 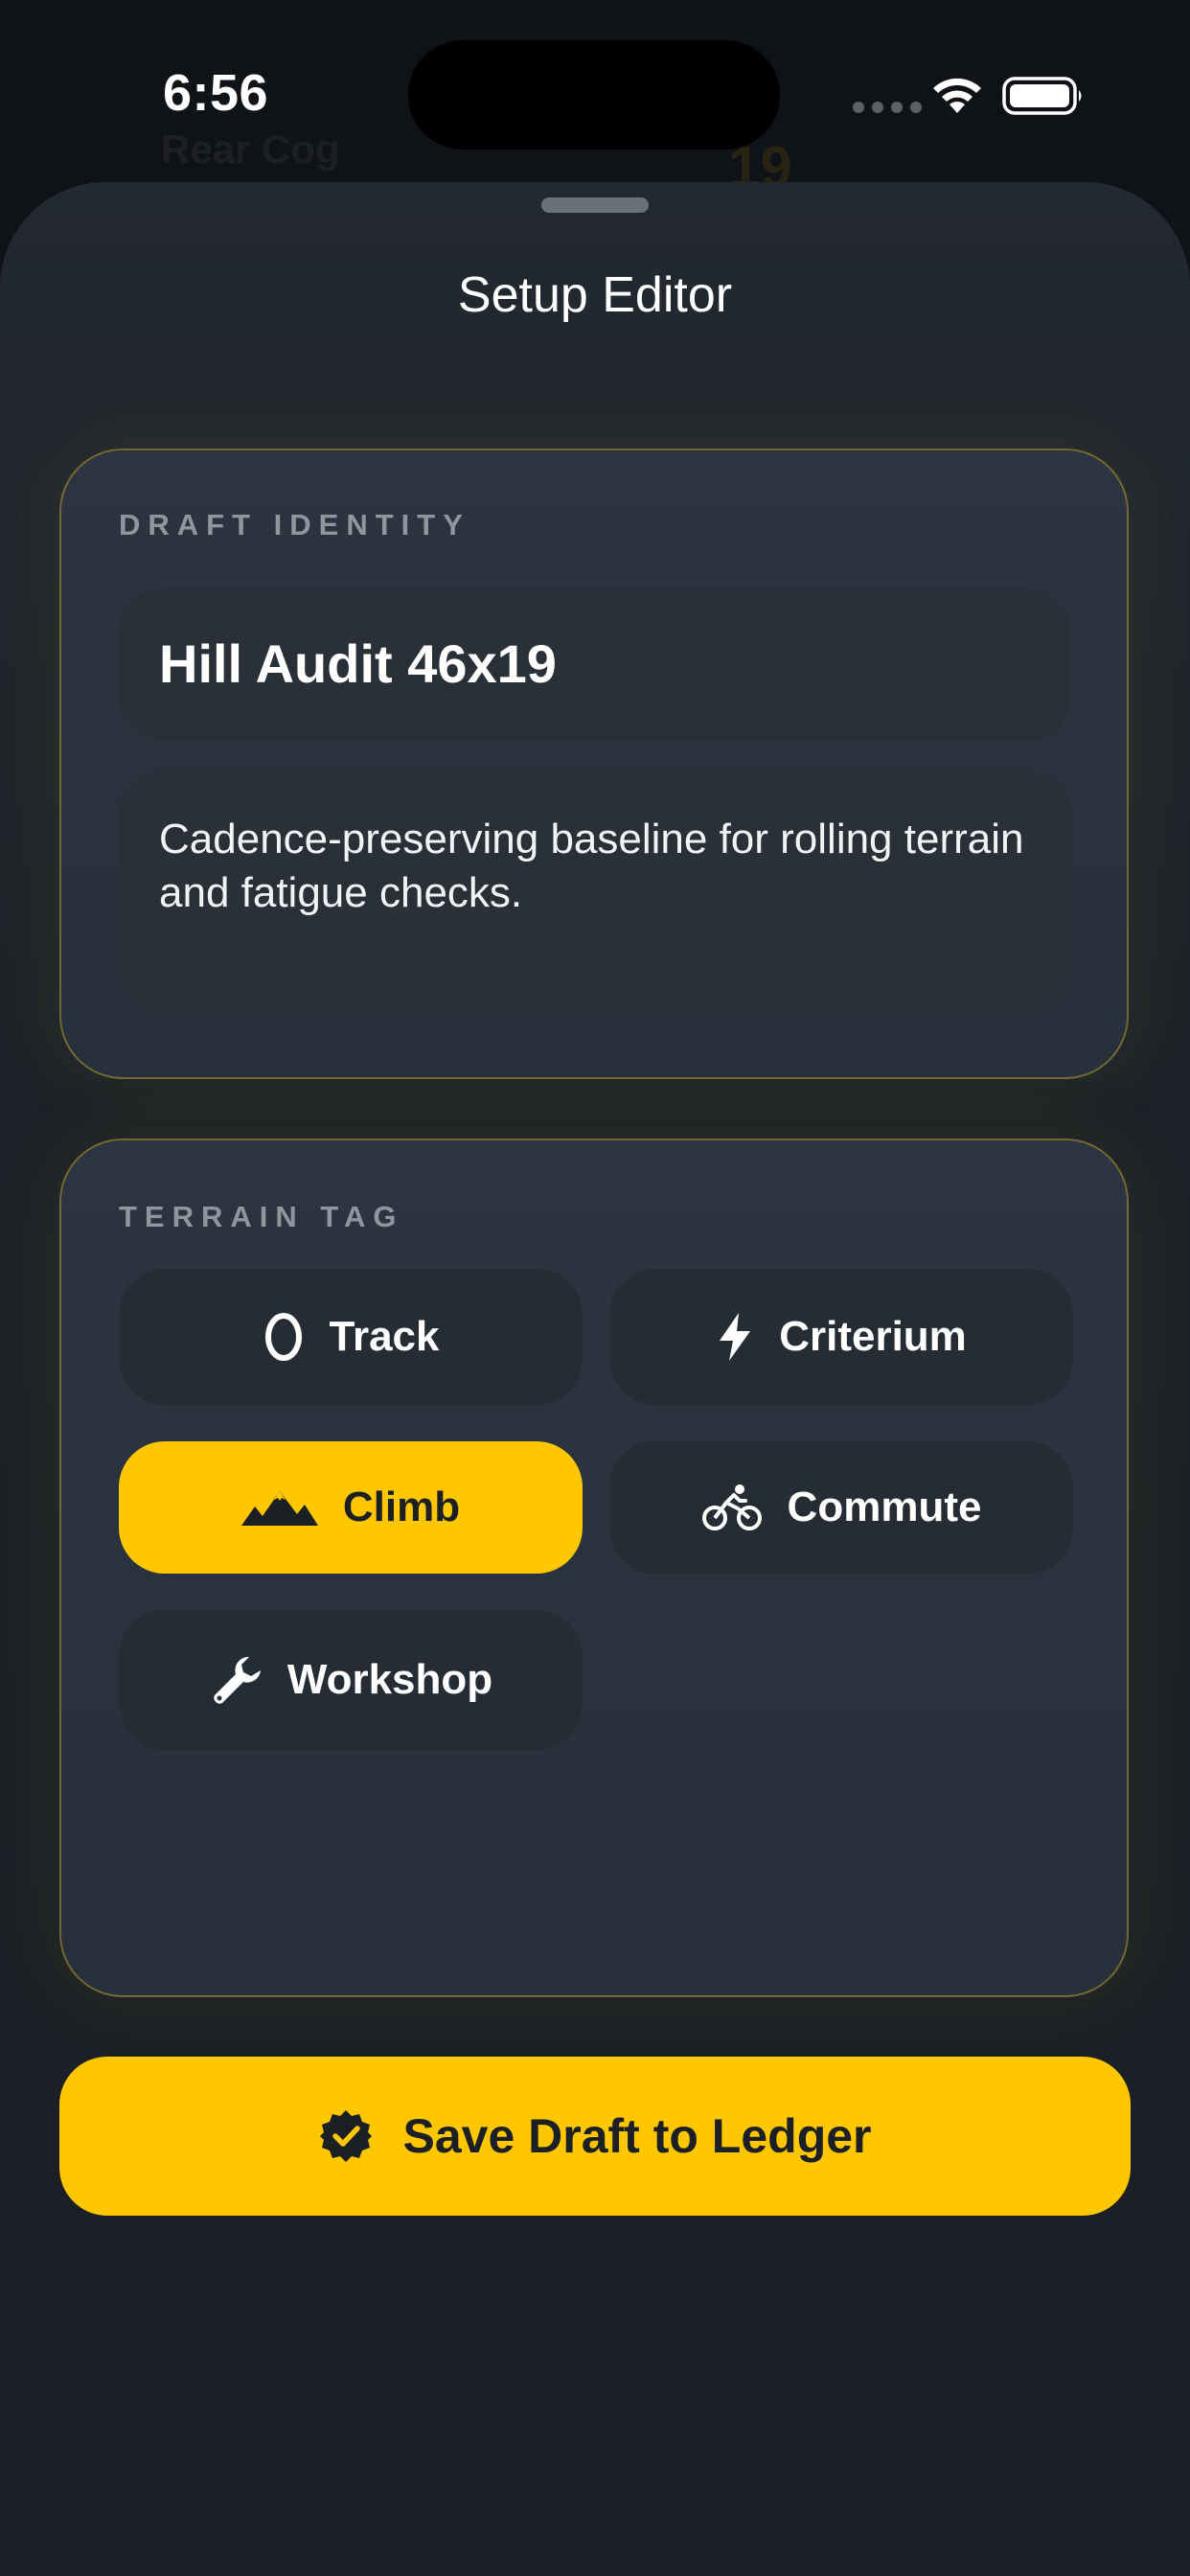 I want to click on lightning-bolt-icon, so click(x=735, y=1337).